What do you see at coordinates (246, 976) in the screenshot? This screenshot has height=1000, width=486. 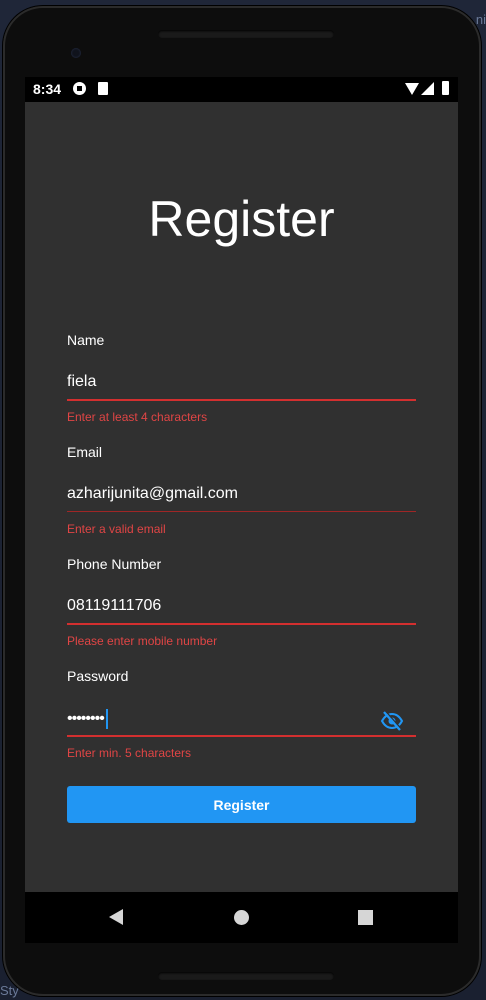 I see `bottom-speaker` at bounding box center [246, 976].